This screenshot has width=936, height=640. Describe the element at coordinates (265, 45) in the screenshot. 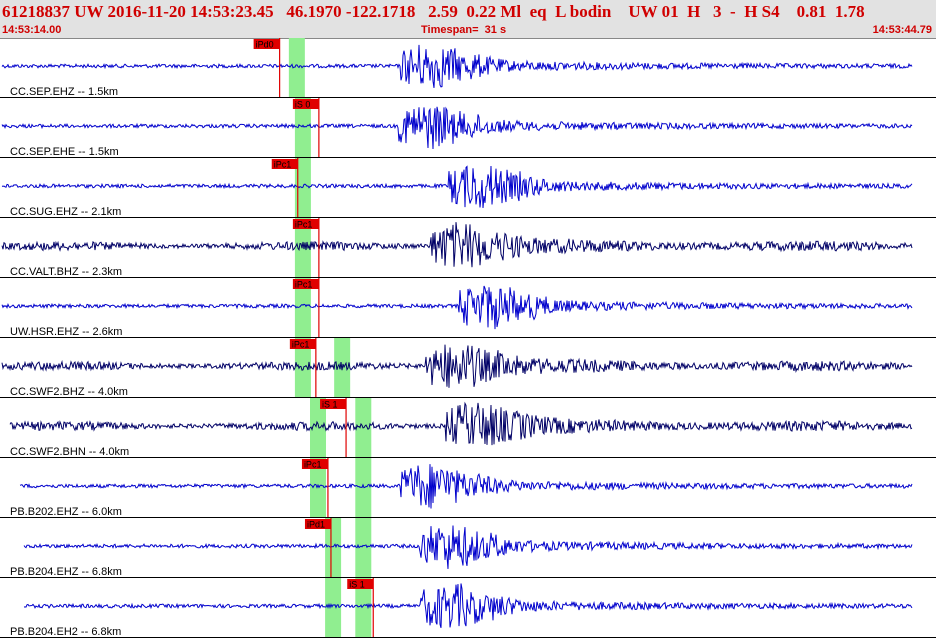

I see `pick-label: iPd0` at that location.